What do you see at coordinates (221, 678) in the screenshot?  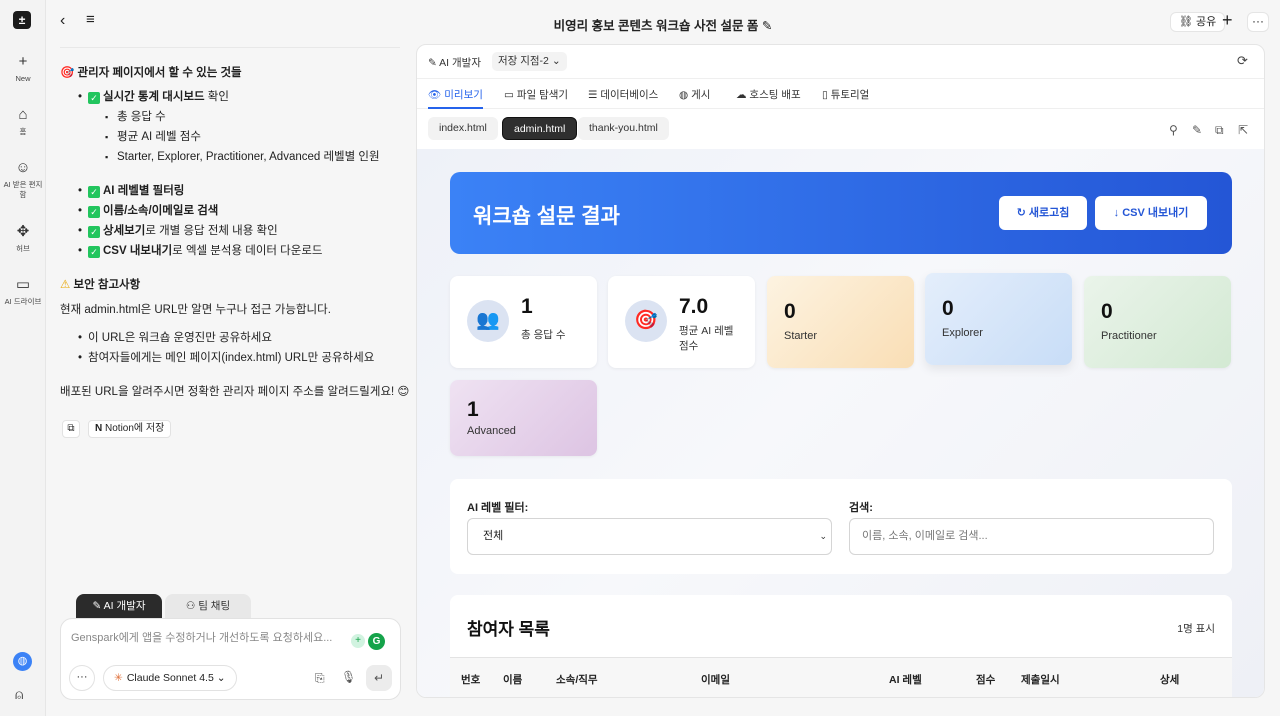 I see `chevron-down-icon: ⌄` at bounding box center [221, 678].